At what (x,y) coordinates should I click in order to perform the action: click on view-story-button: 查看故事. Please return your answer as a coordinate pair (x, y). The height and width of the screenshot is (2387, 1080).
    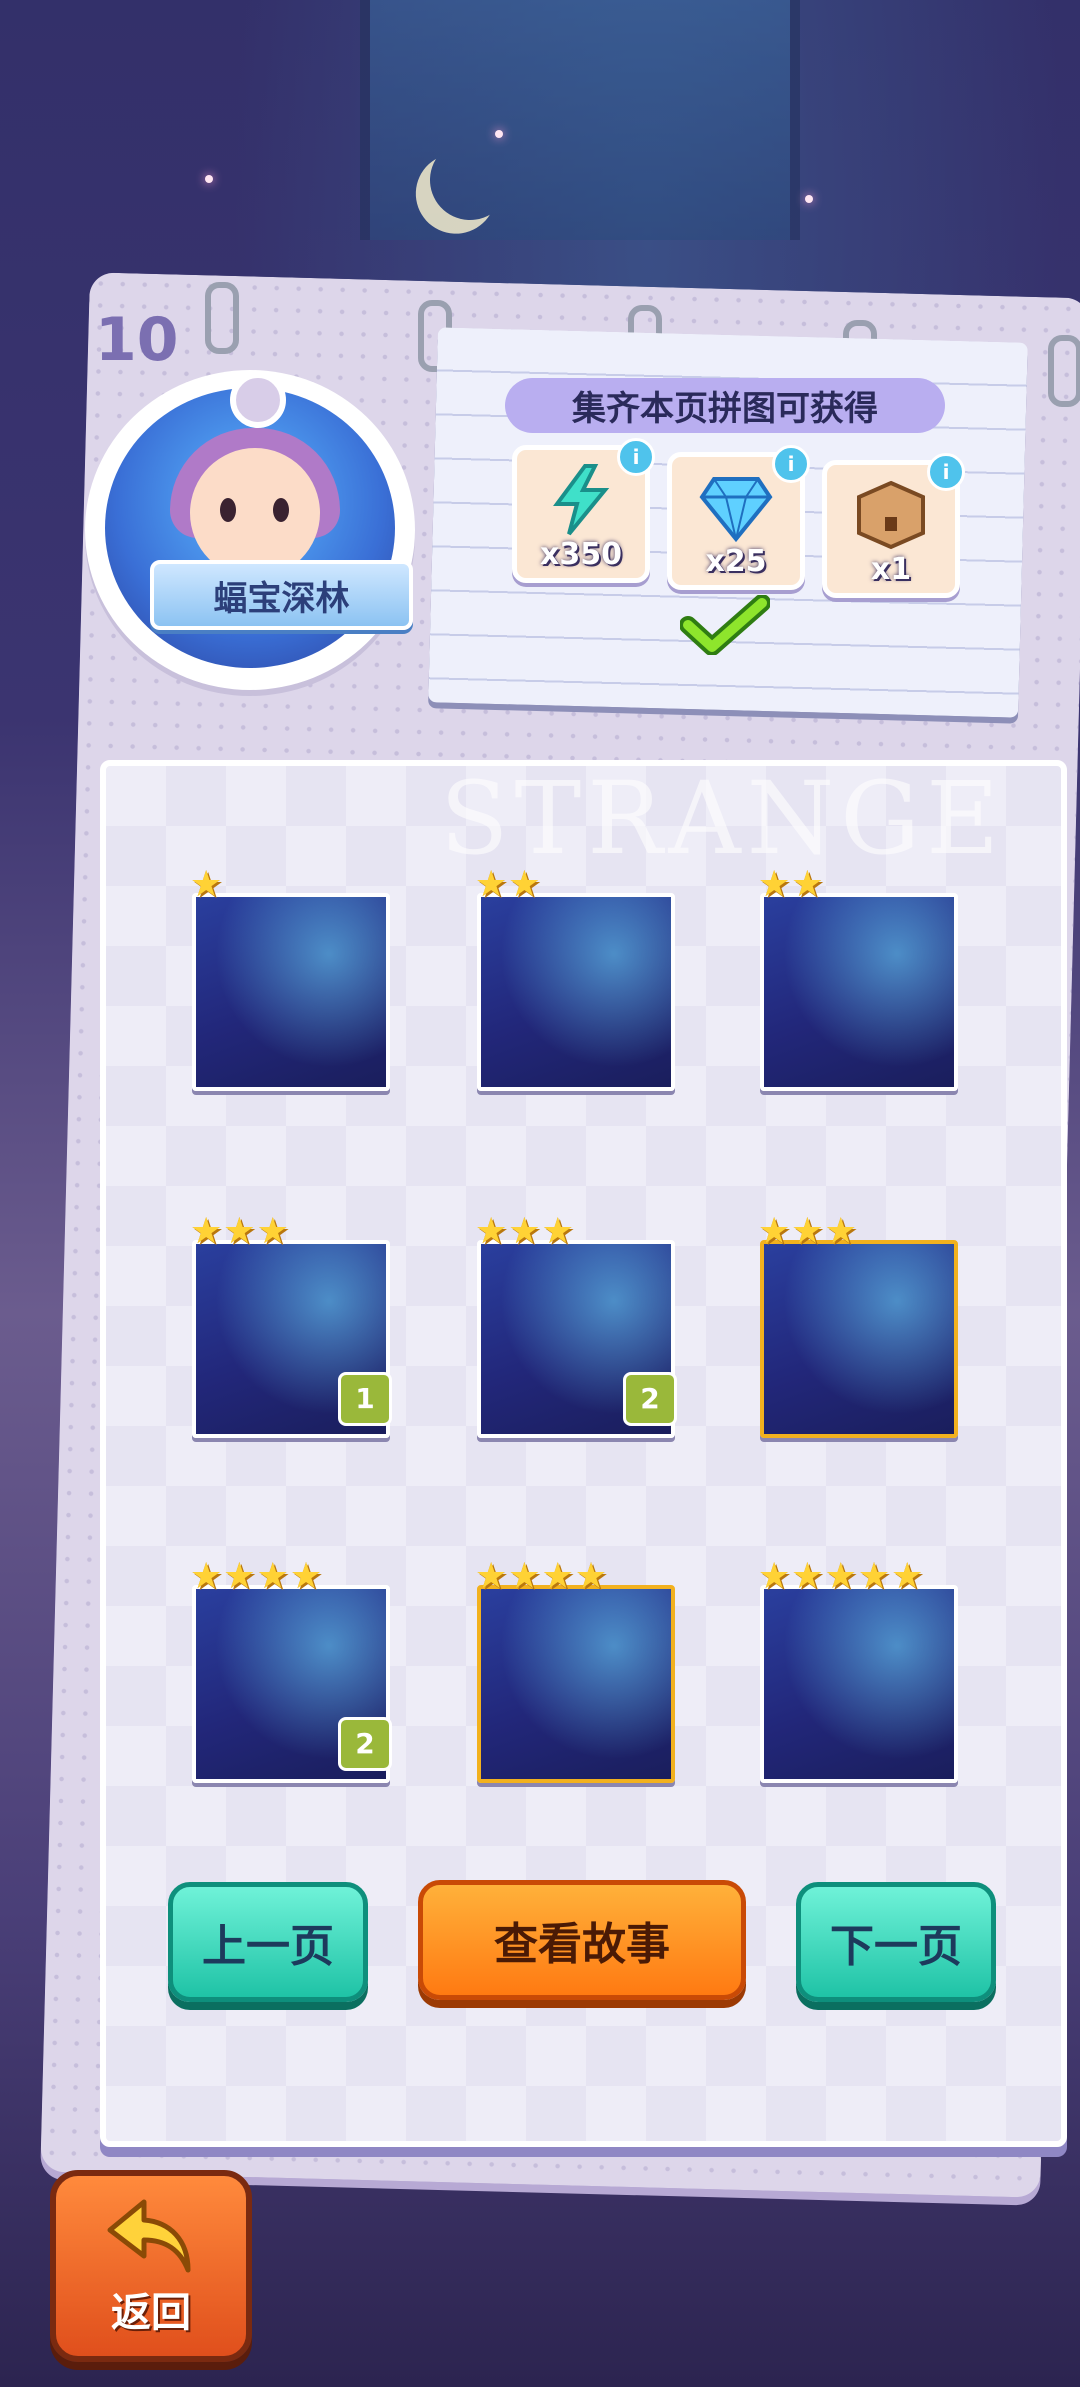
    Looking at the image, I should click on (582, 1940).